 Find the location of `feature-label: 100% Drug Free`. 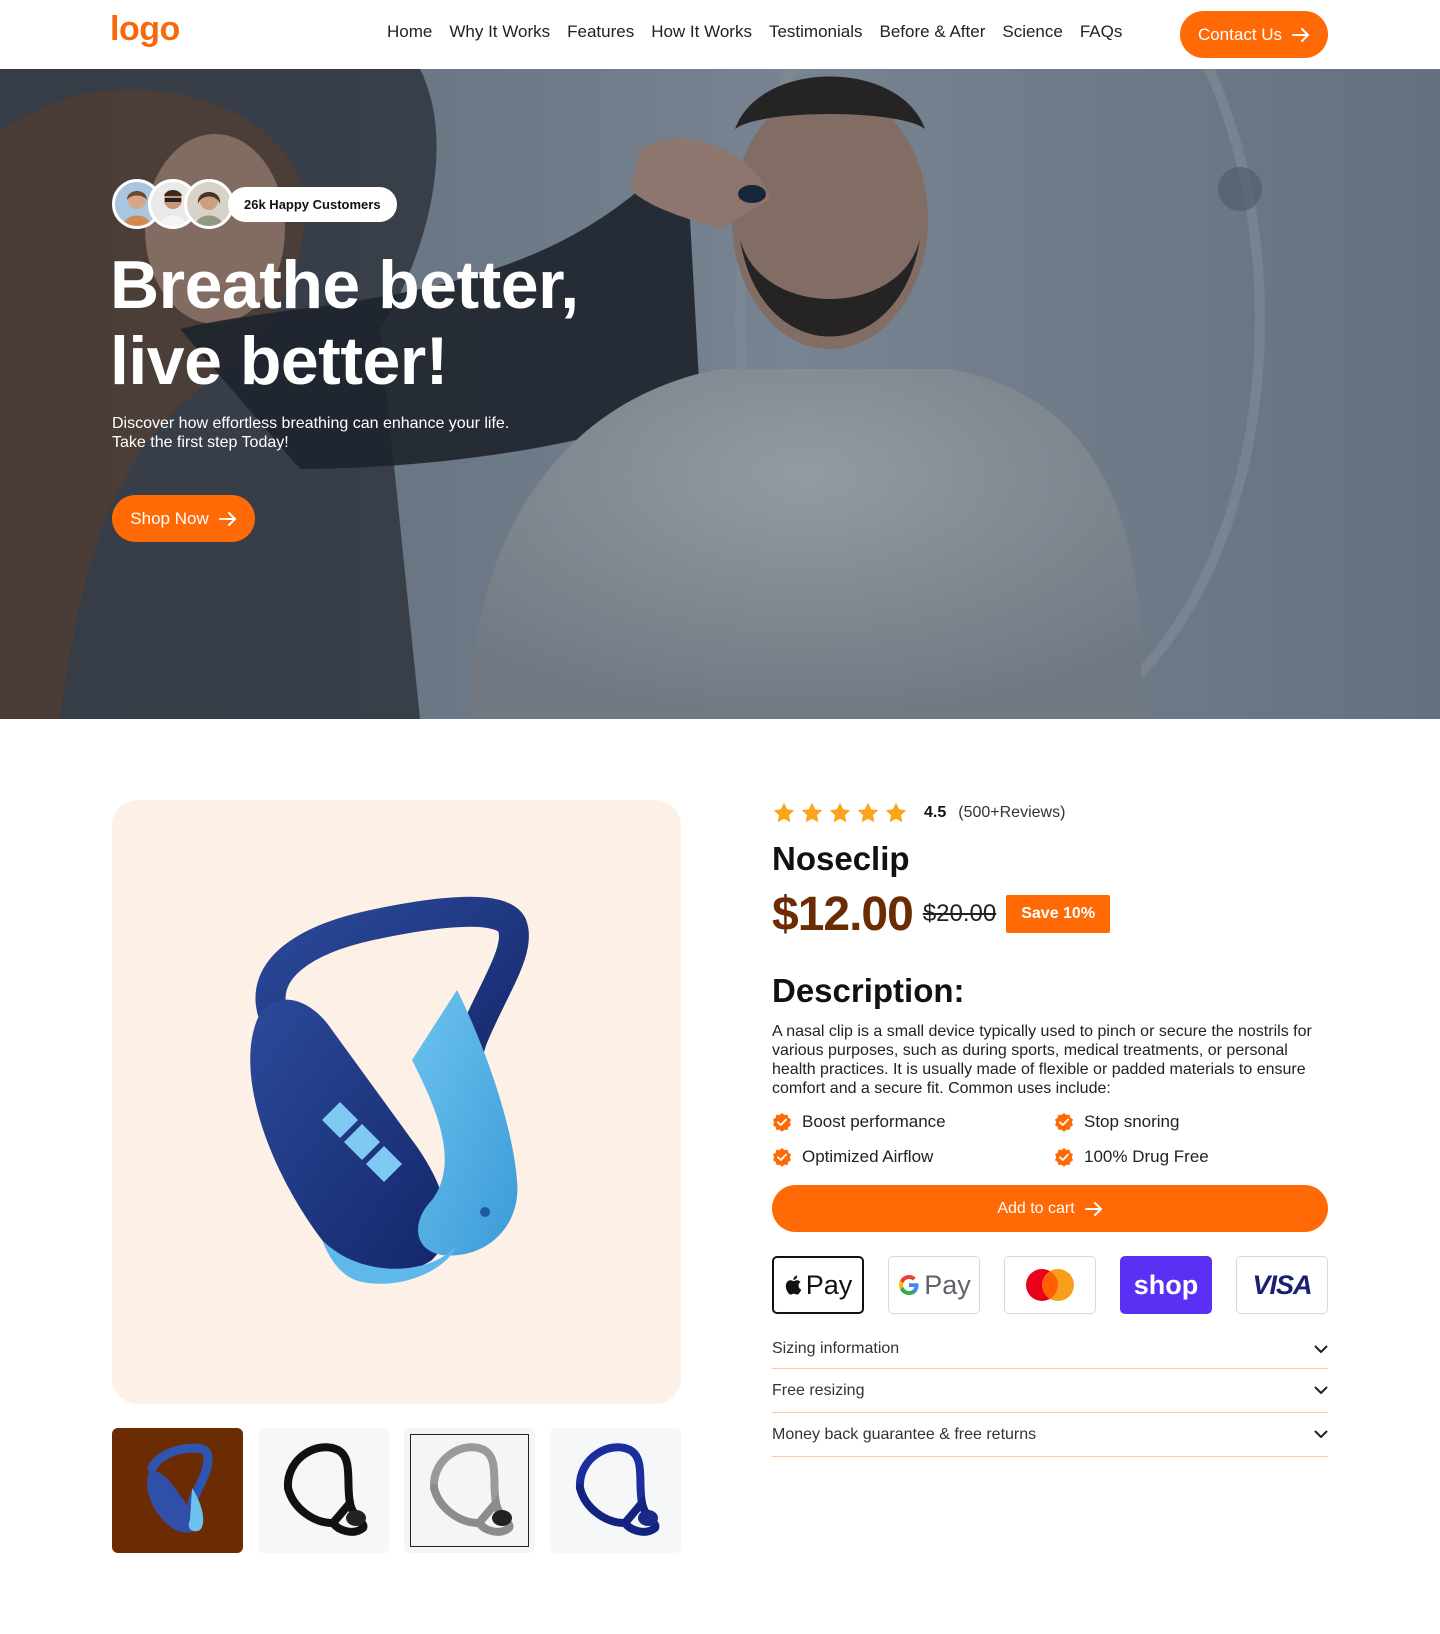

feature-label: 100% Drug Free is located at coordinates (1146, 1156).